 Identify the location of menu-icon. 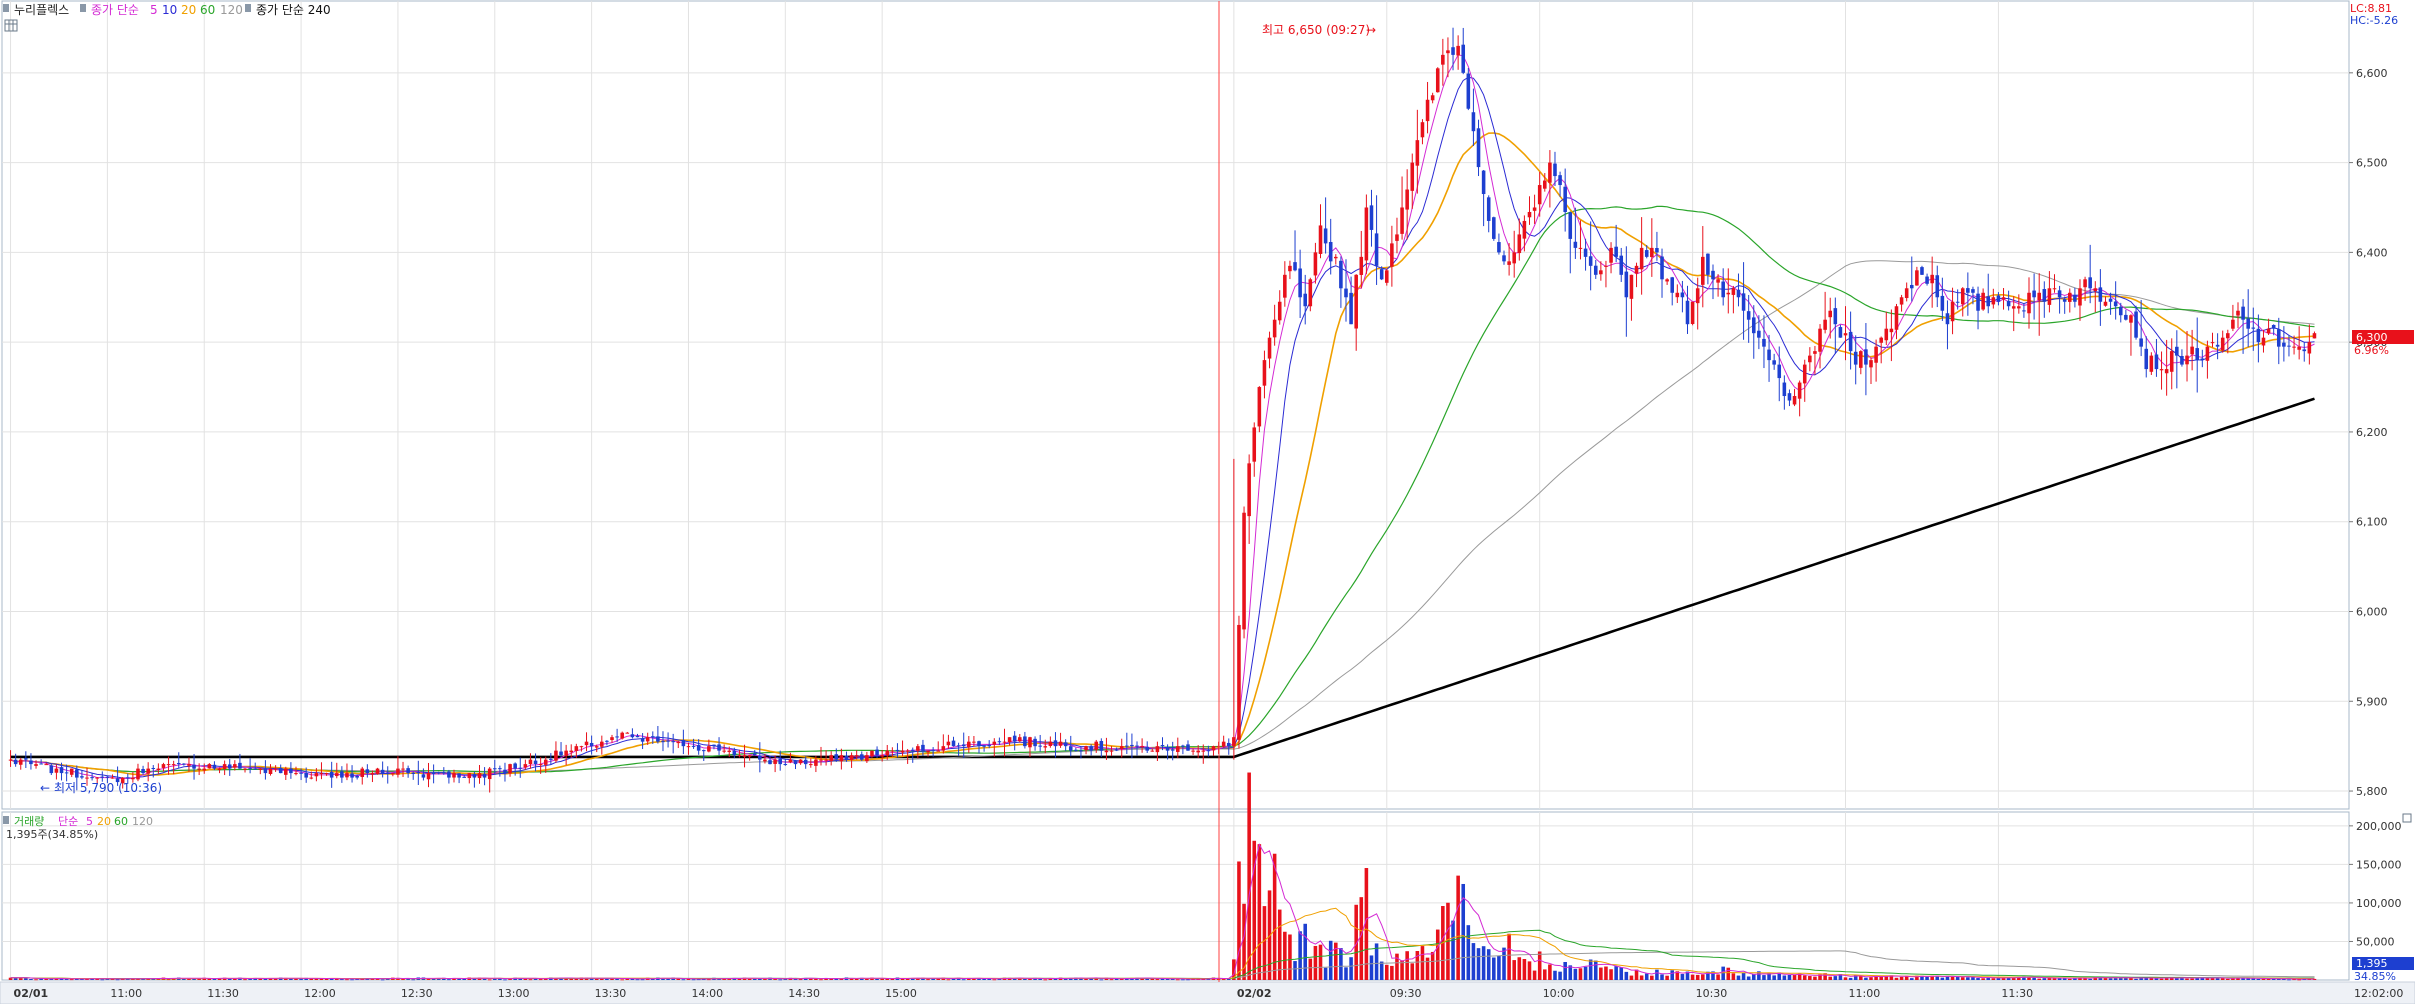
(6, 8).